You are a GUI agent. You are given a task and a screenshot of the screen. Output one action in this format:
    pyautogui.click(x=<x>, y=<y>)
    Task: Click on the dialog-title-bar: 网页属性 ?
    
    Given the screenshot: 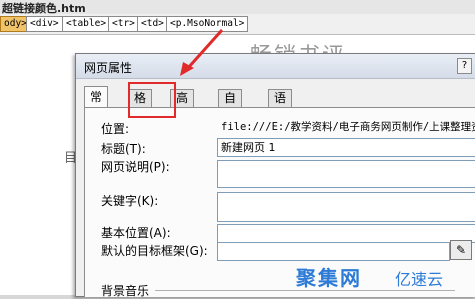 What is the action you would take?
    pyautogui.click(x=275, y=66)
    